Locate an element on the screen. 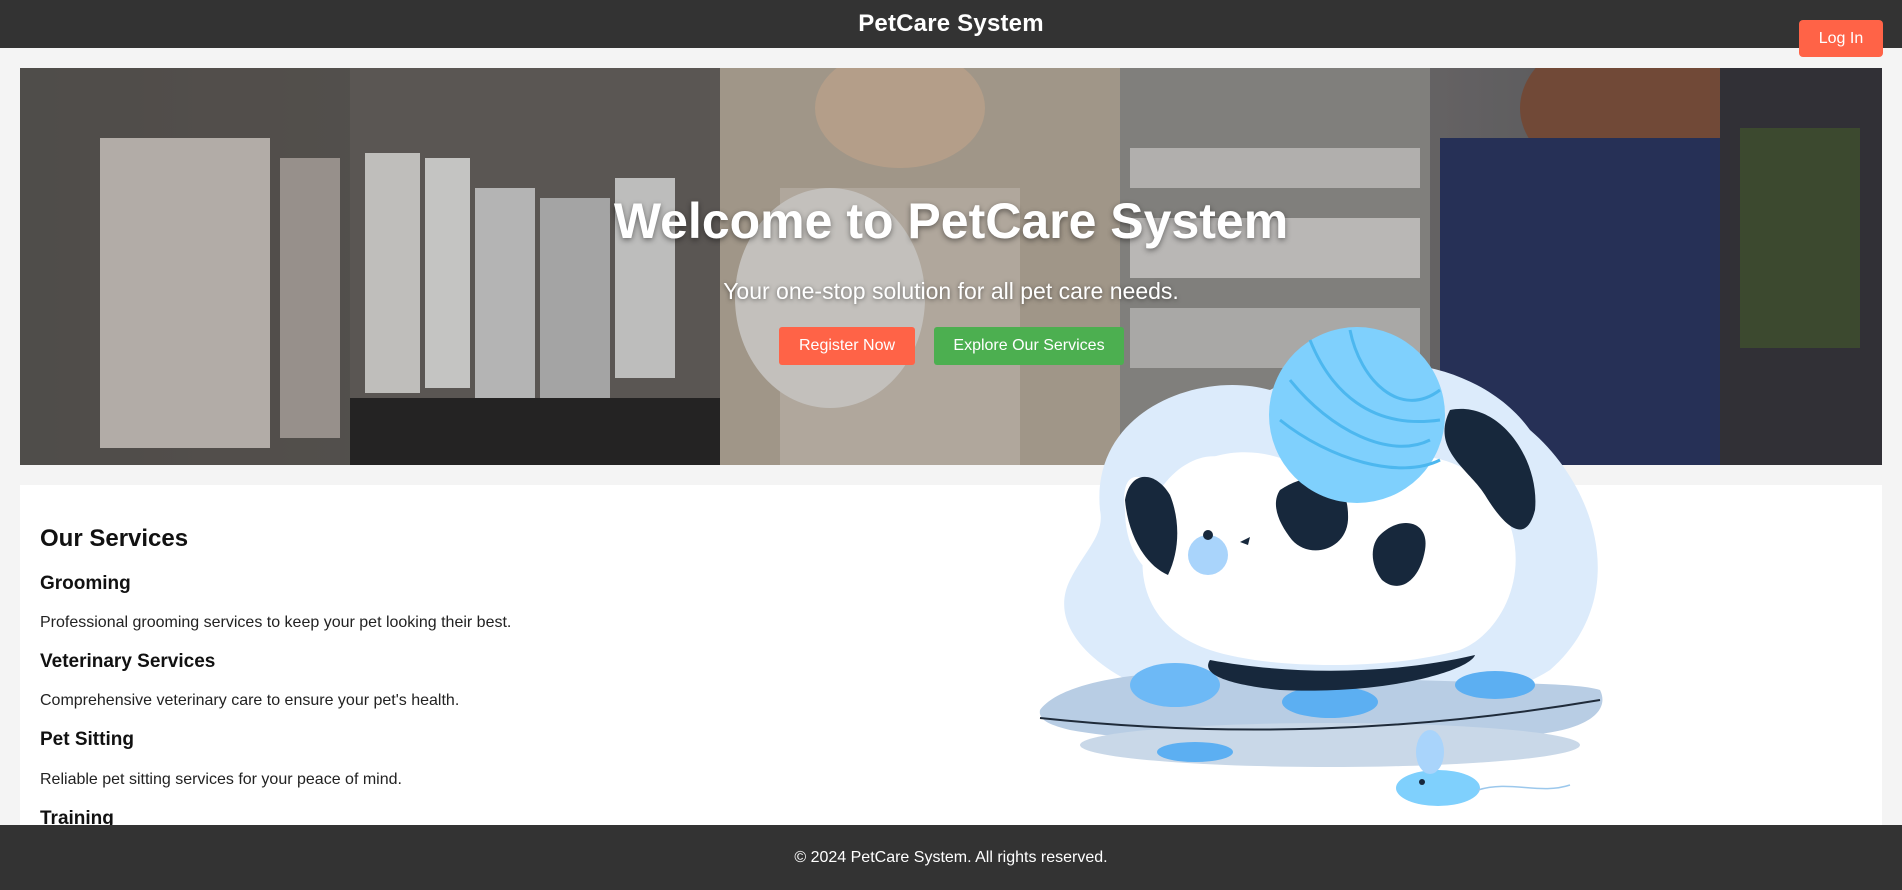 The image size is (1902, 890). hero-title: Welcome to PetCare System is located at coordinates (951, 221).